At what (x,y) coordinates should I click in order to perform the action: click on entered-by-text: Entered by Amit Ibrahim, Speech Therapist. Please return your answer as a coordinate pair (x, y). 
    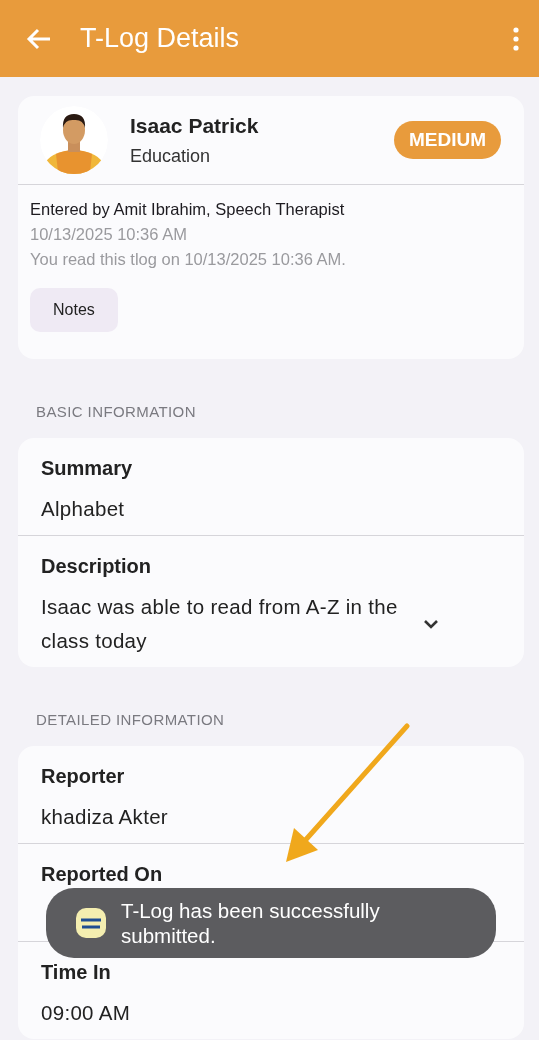
    Looking at the image, I should click on (188, 209).